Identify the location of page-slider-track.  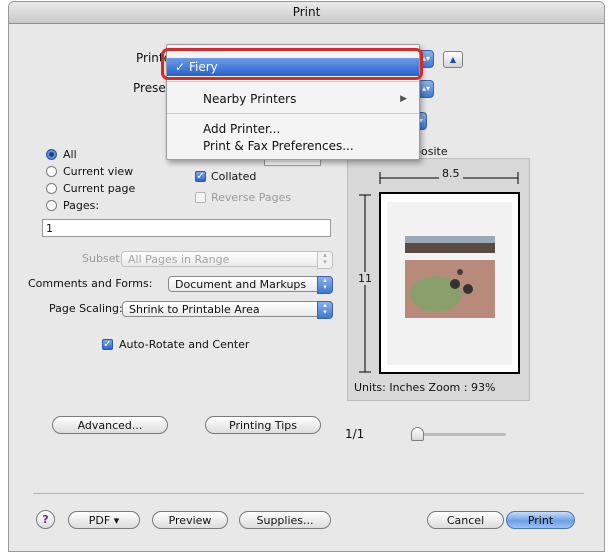
(459, 434).